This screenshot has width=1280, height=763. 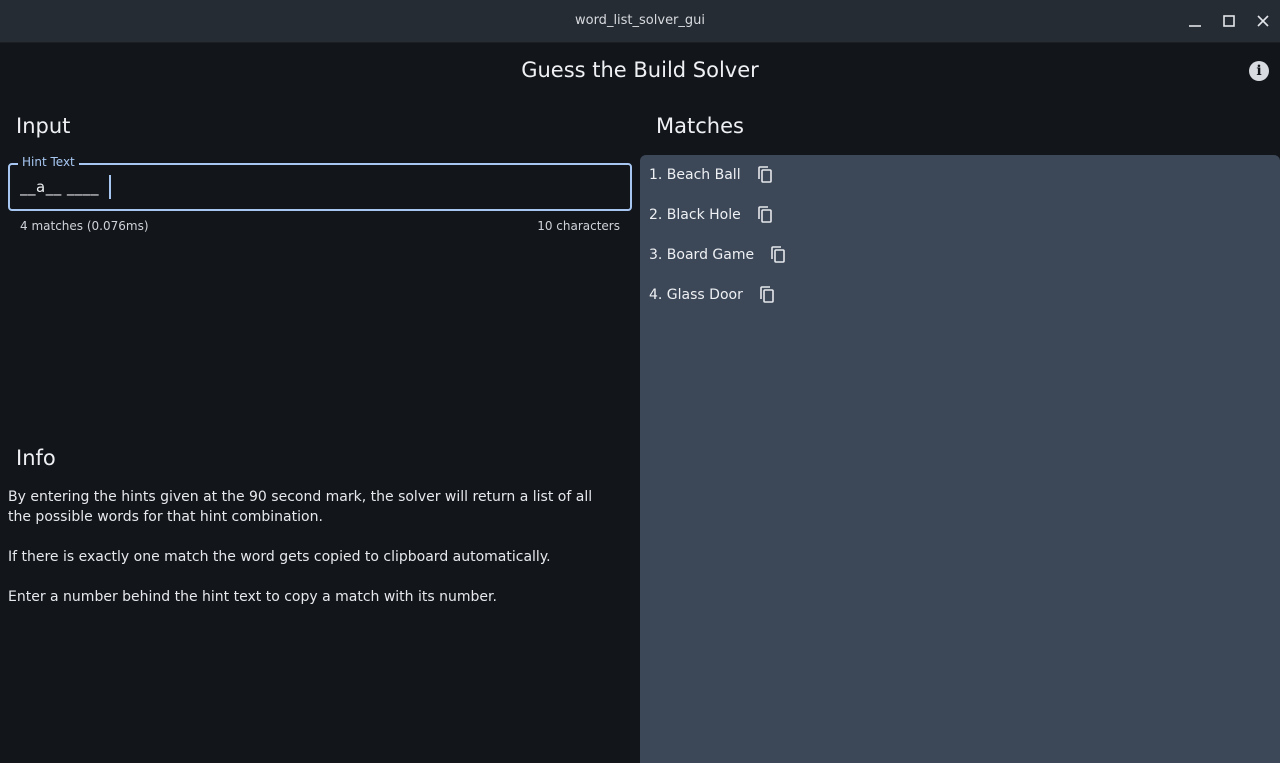 What do you see at coordinates (84, 226) in the screenshot?
I see `match-status: 4 matches (0.076ms)` at bounding box center [84, 226].